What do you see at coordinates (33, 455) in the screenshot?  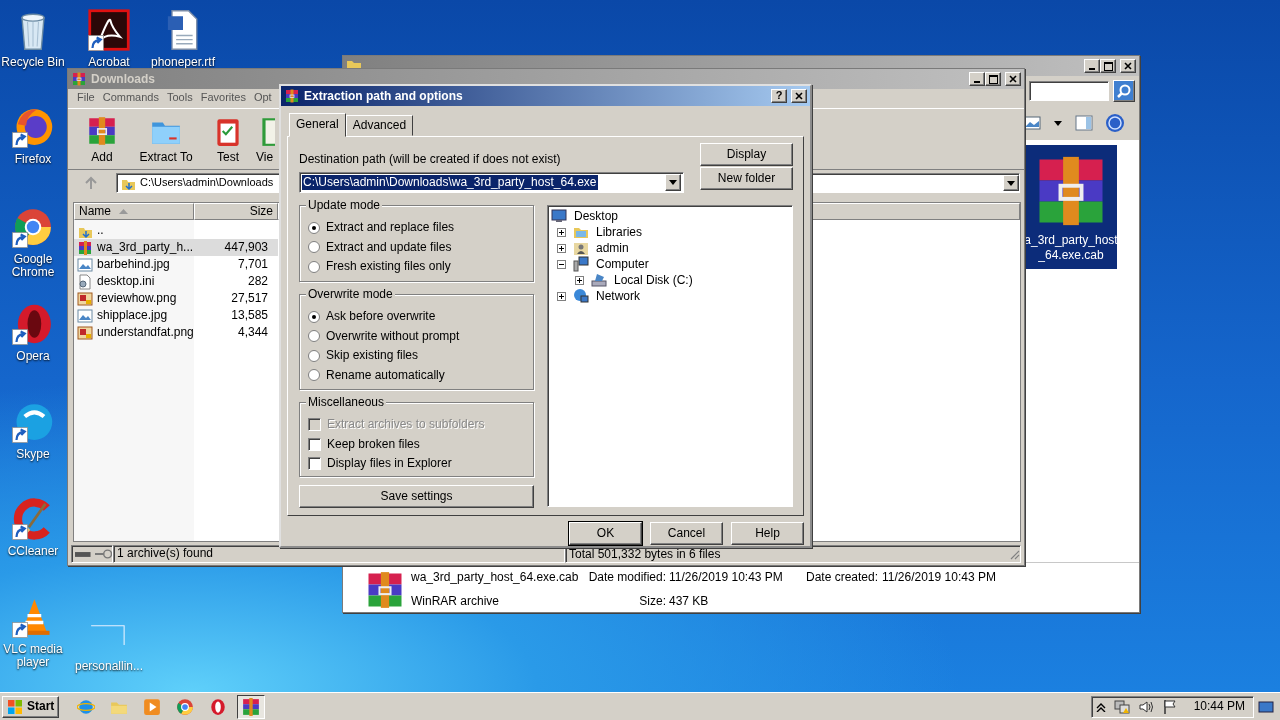 I see `desktop-icon-label: Skype` at bounding box center [33, 455].